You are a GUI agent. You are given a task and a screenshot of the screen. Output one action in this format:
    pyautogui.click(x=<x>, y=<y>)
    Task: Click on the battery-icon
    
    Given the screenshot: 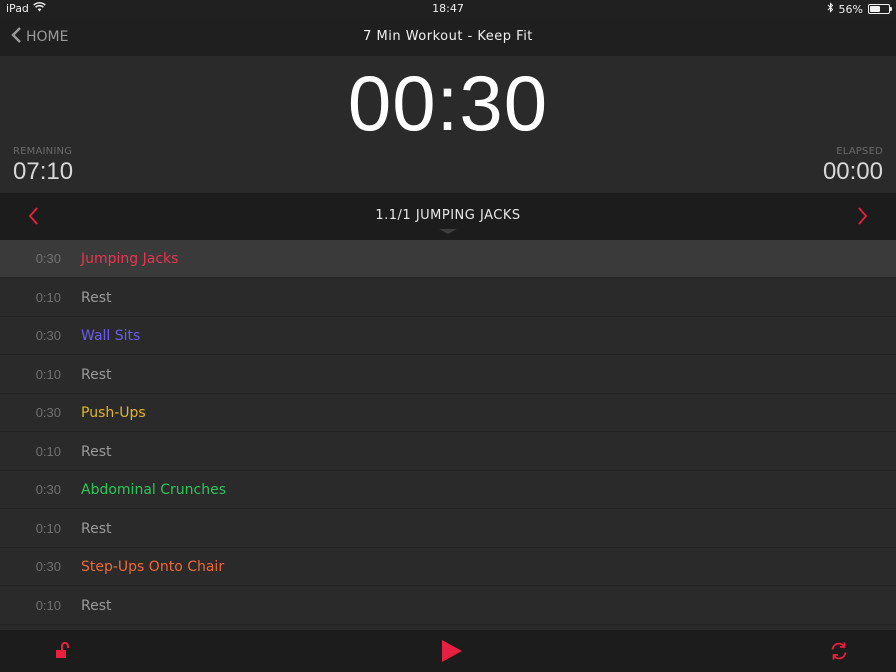 What is the action you would take?
    pyautogui.click(x=880, y=9)
    